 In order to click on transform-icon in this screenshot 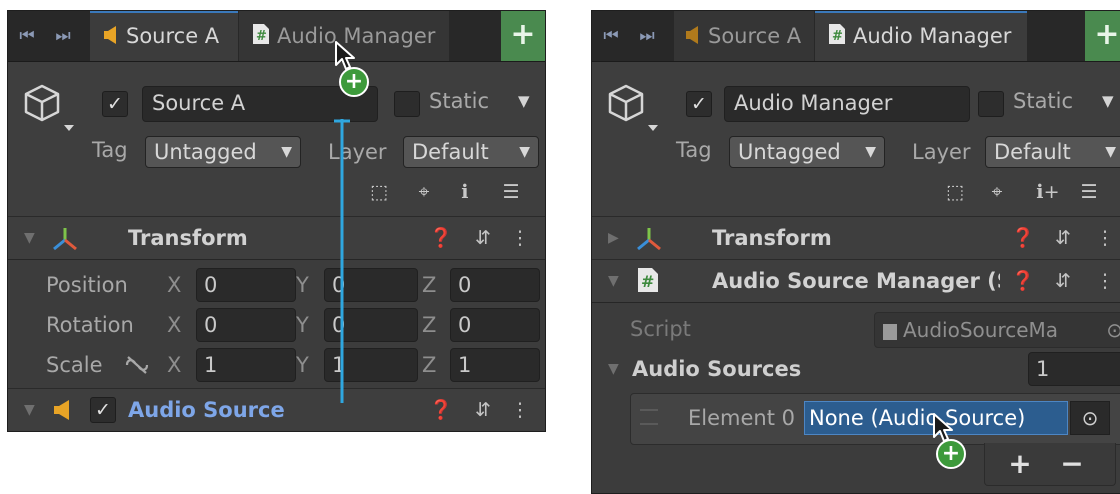, I will do `click(649, 241)`.